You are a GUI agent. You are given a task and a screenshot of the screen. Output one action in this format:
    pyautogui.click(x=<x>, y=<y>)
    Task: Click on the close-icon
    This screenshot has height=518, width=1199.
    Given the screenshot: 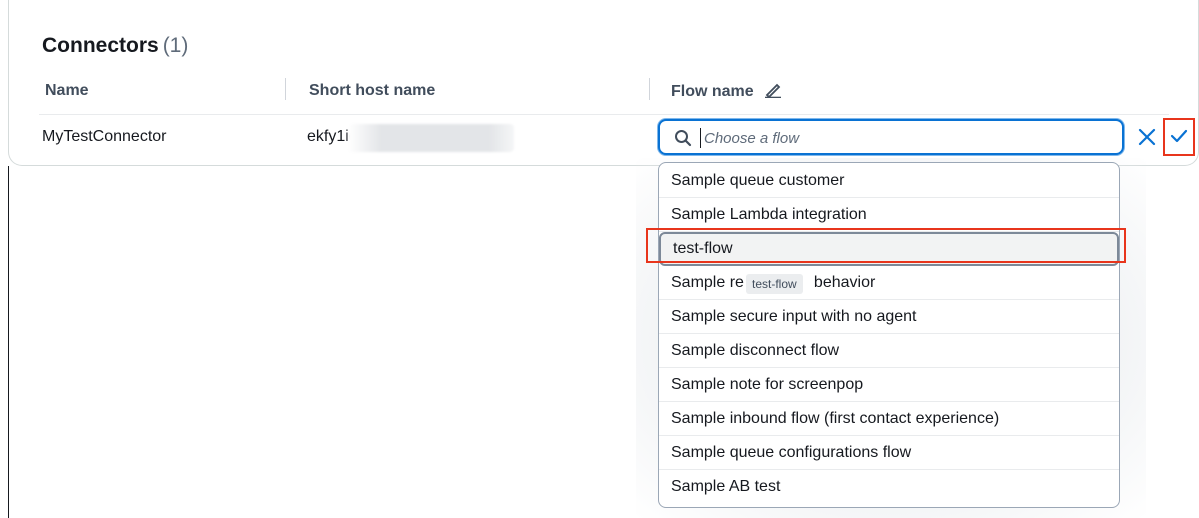 What is the action you would take?
    pyautogui.click(x=1147, y=140)
    